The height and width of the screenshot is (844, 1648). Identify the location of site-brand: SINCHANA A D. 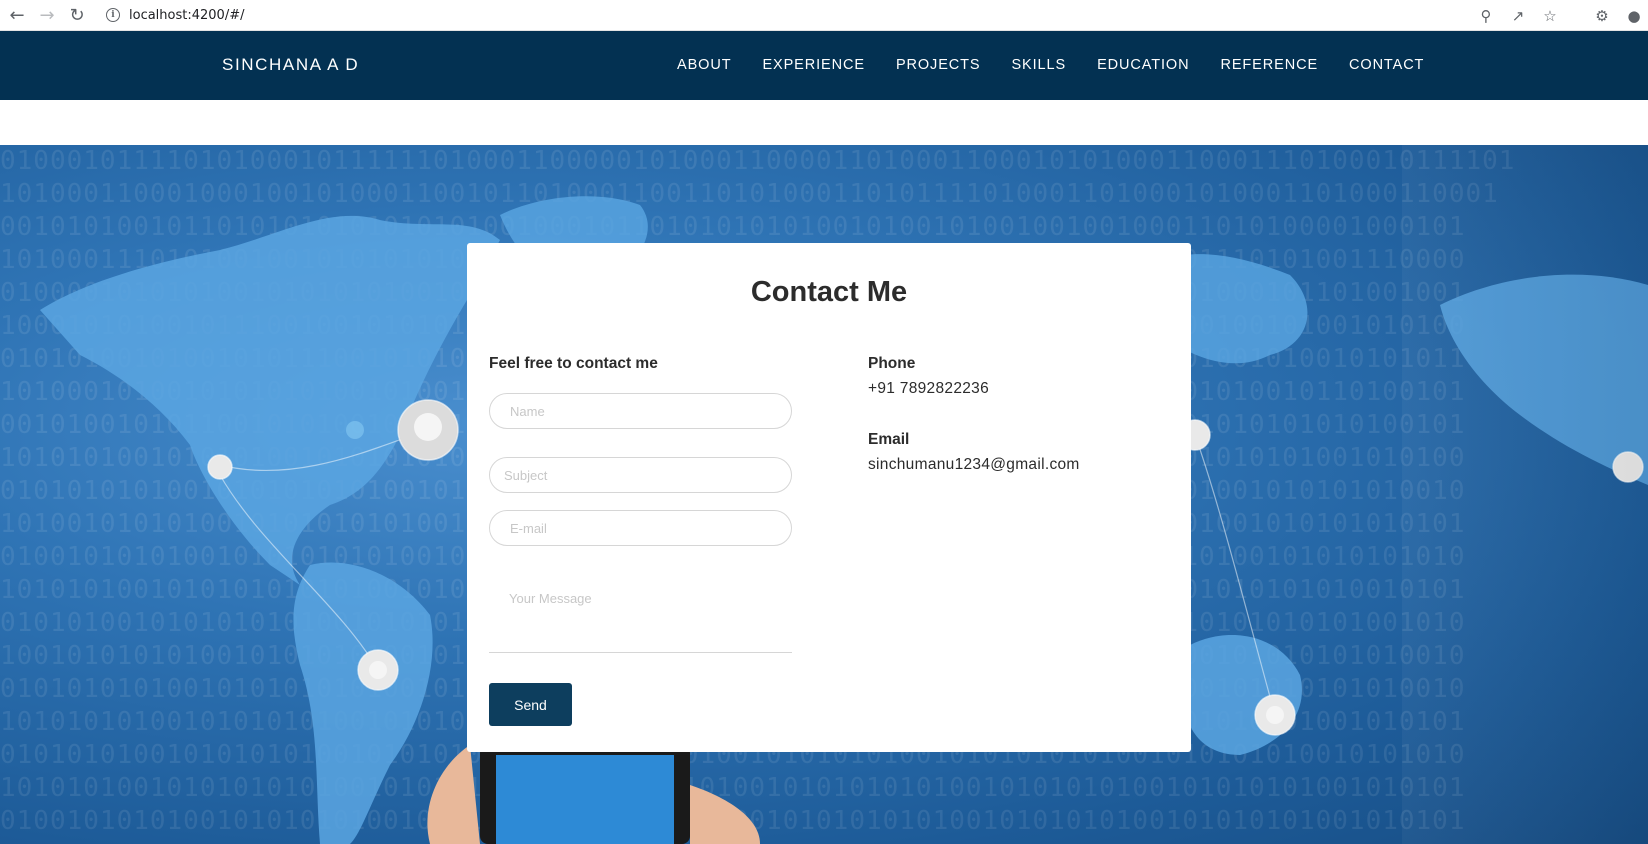
(290, 65).